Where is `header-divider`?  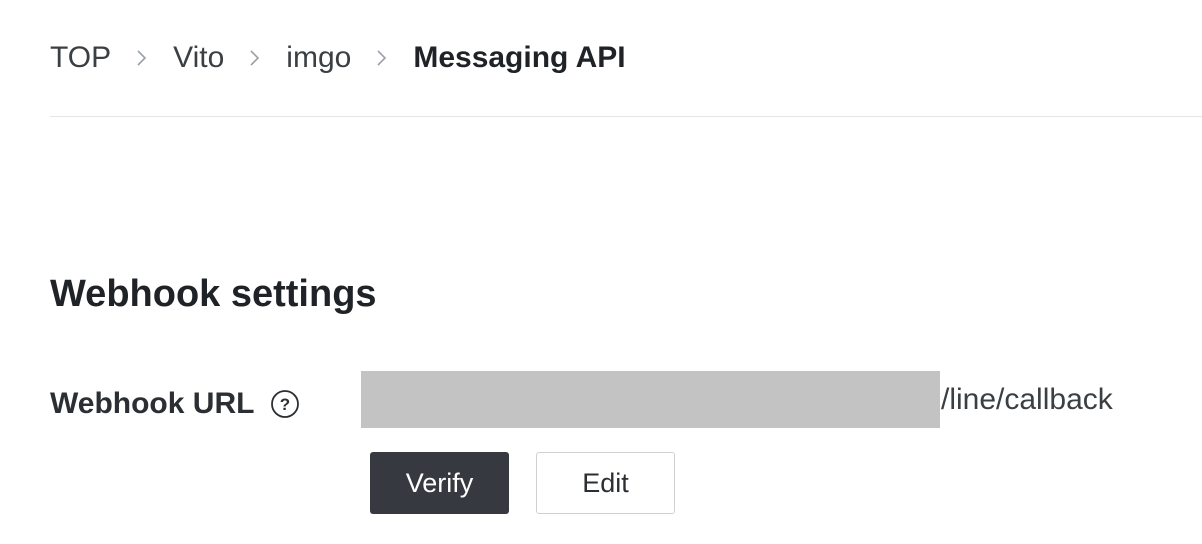 header-divider is located at coordinates (626, 116).